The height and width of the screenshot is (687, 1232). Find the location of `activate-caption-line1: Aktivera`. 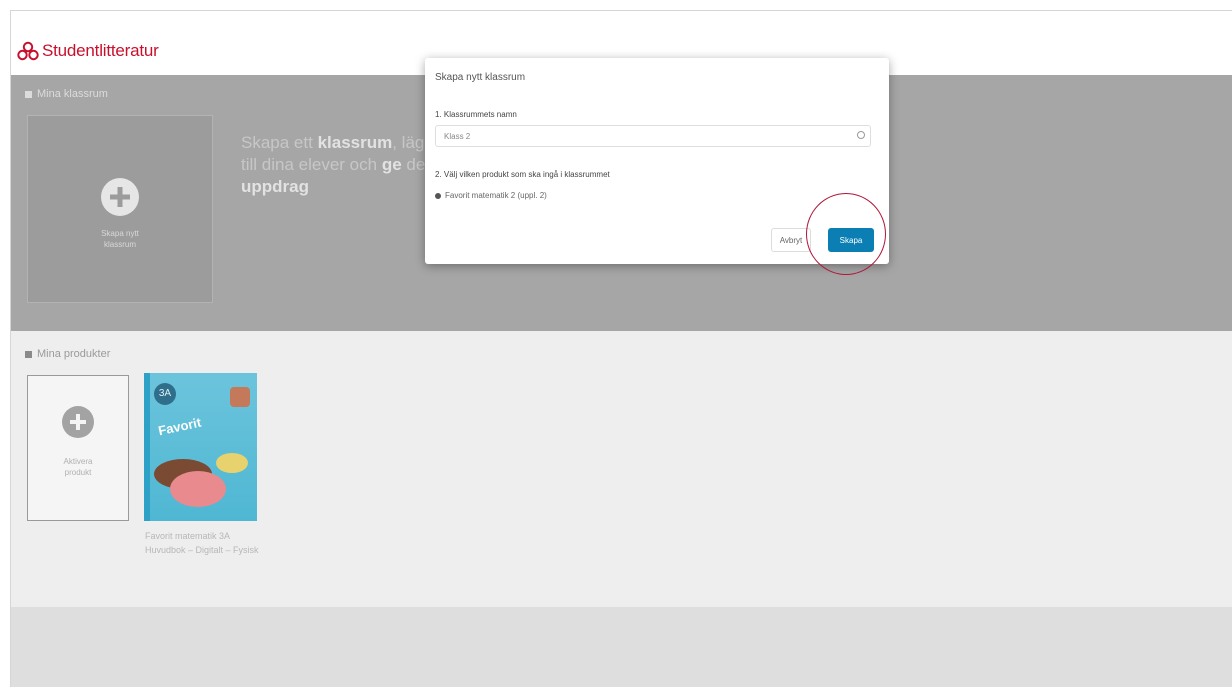

activate-caption-line1: Aktivera is located at coordinates (78, 461).